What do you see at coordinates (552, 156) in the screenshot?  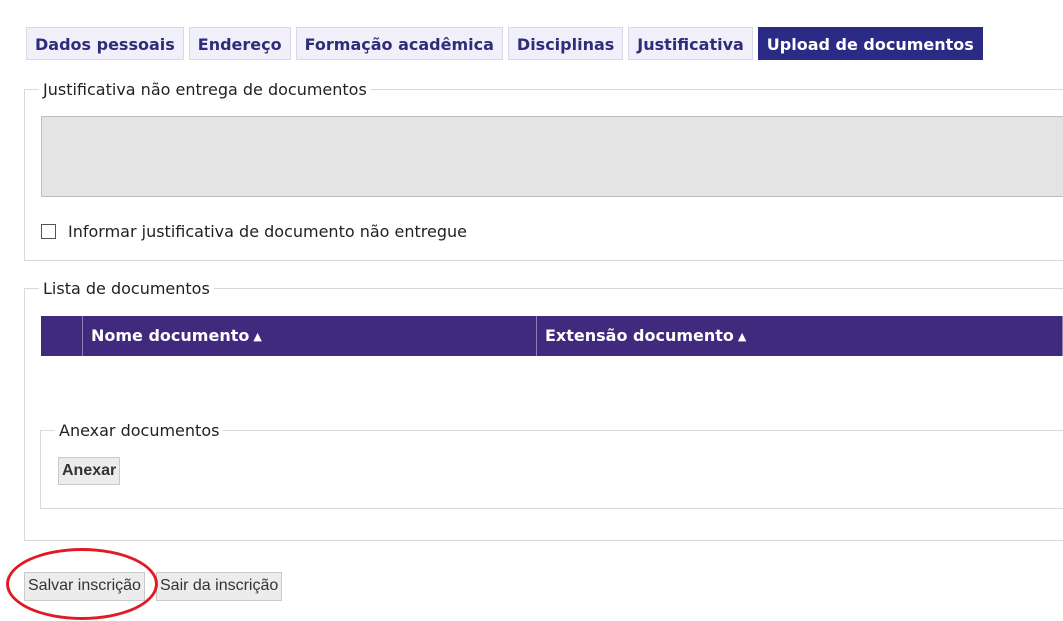 I see `justificativa-textarea` at bounding box center [552, 156].